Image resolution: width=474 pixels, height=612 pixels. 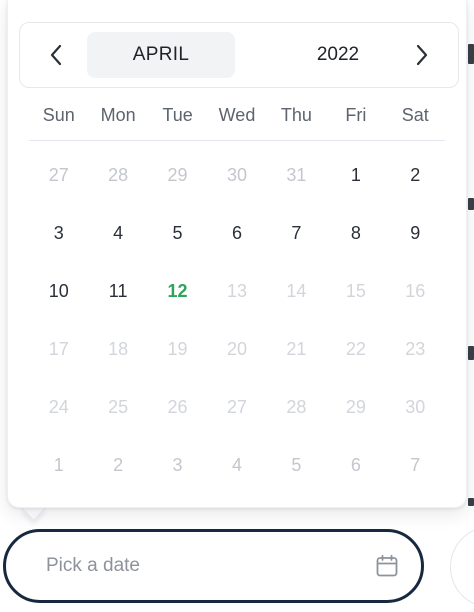 What do you see at coordinates (177, 114) in the screenshot?
I see `weekday-tue: Tue` at bounding box center [177, 114].